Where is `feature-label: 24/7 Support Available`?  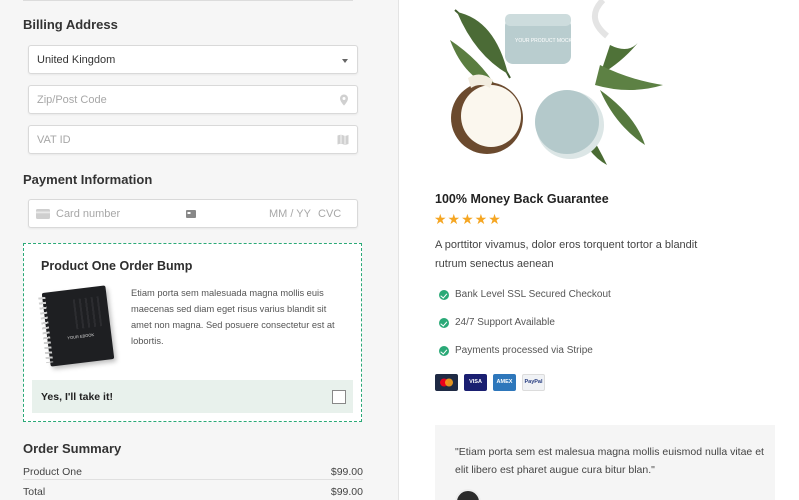
feature-label: 24/7 Support Available is located at coordinates (505, 322).